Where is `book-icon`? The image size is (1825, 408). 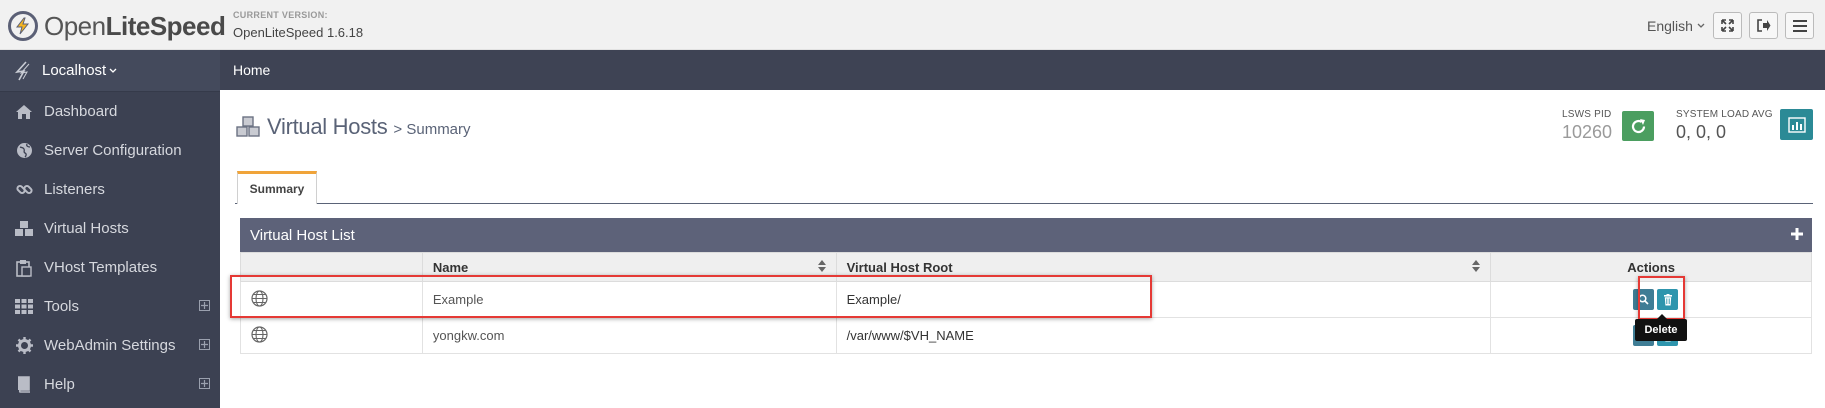 book-icon is located at coordinates (24, 385).